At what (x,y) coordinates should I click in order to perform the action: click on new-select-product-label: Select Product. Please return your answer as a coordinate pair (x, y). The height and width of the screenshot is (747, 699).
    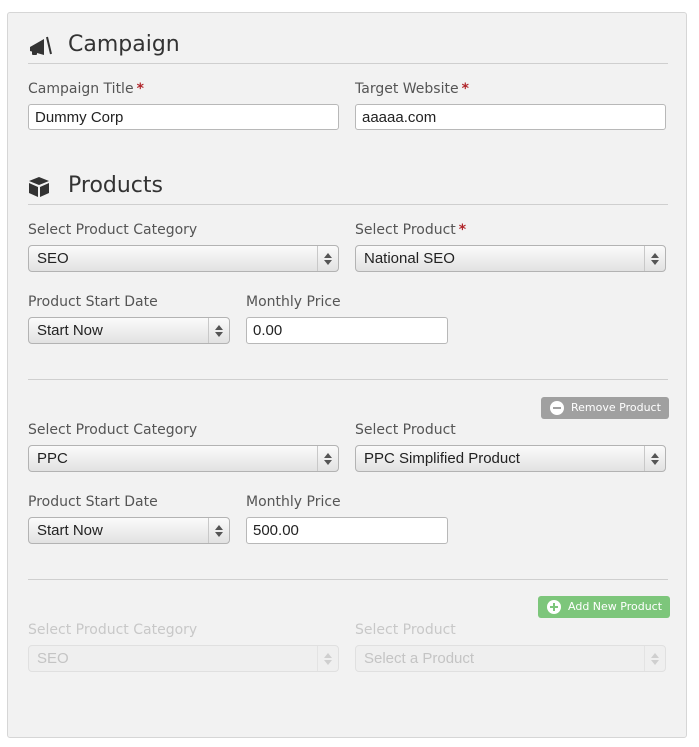
    Looking at the image, I should click on (405, 630).